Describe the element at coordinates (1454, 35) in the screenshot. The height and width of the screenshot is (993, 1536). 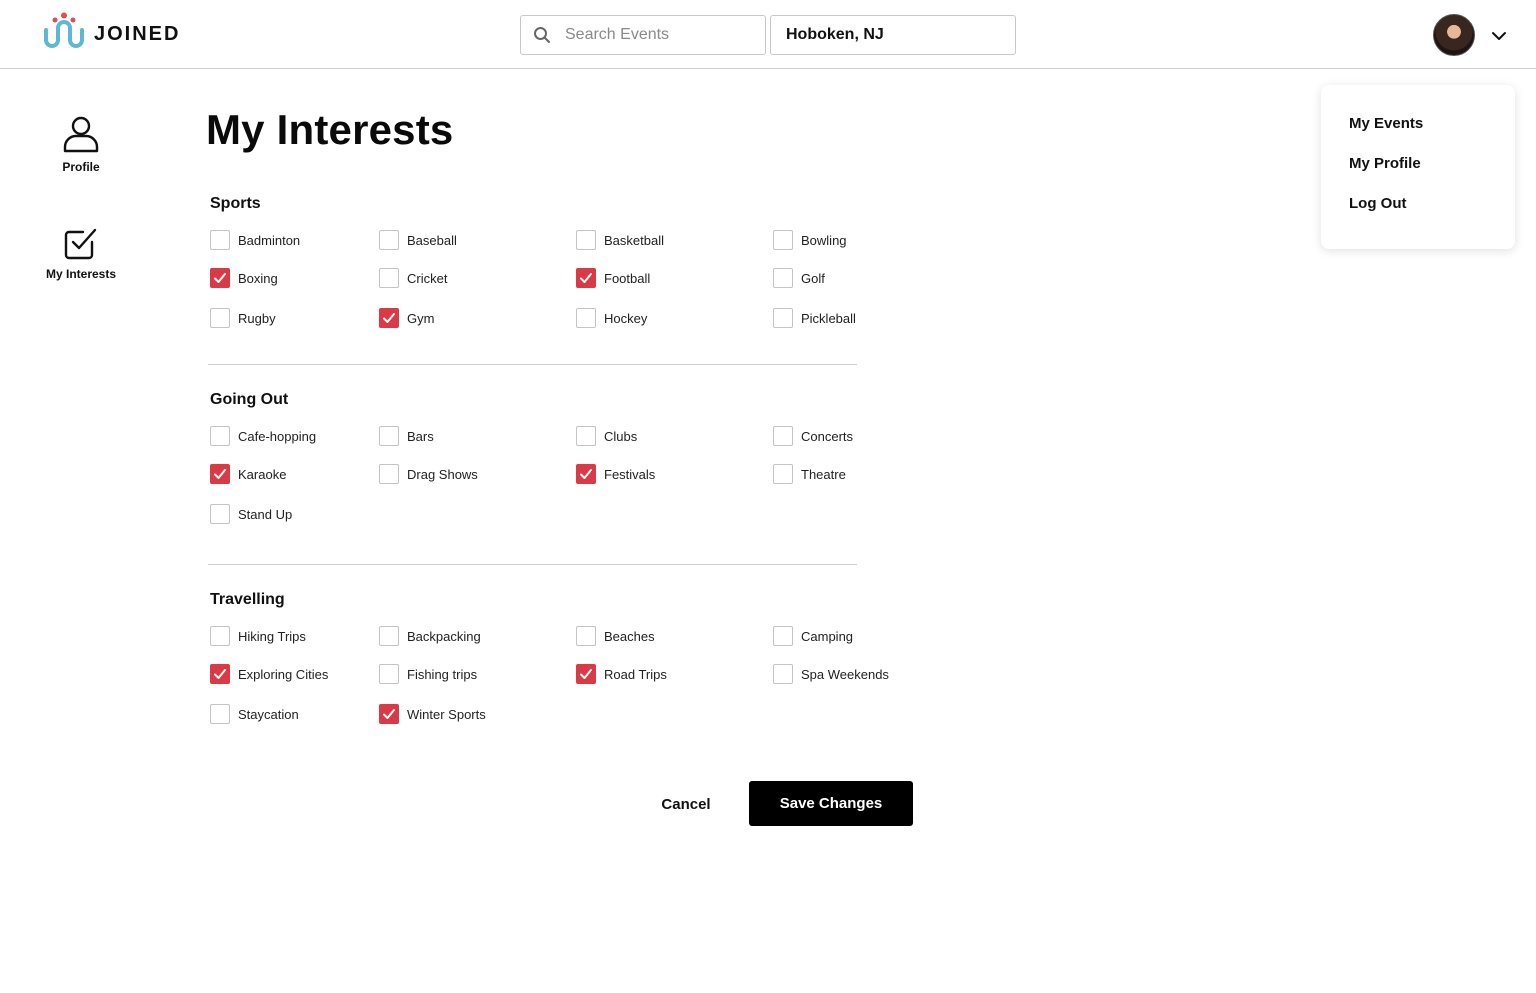
I see `avatar` at that location.